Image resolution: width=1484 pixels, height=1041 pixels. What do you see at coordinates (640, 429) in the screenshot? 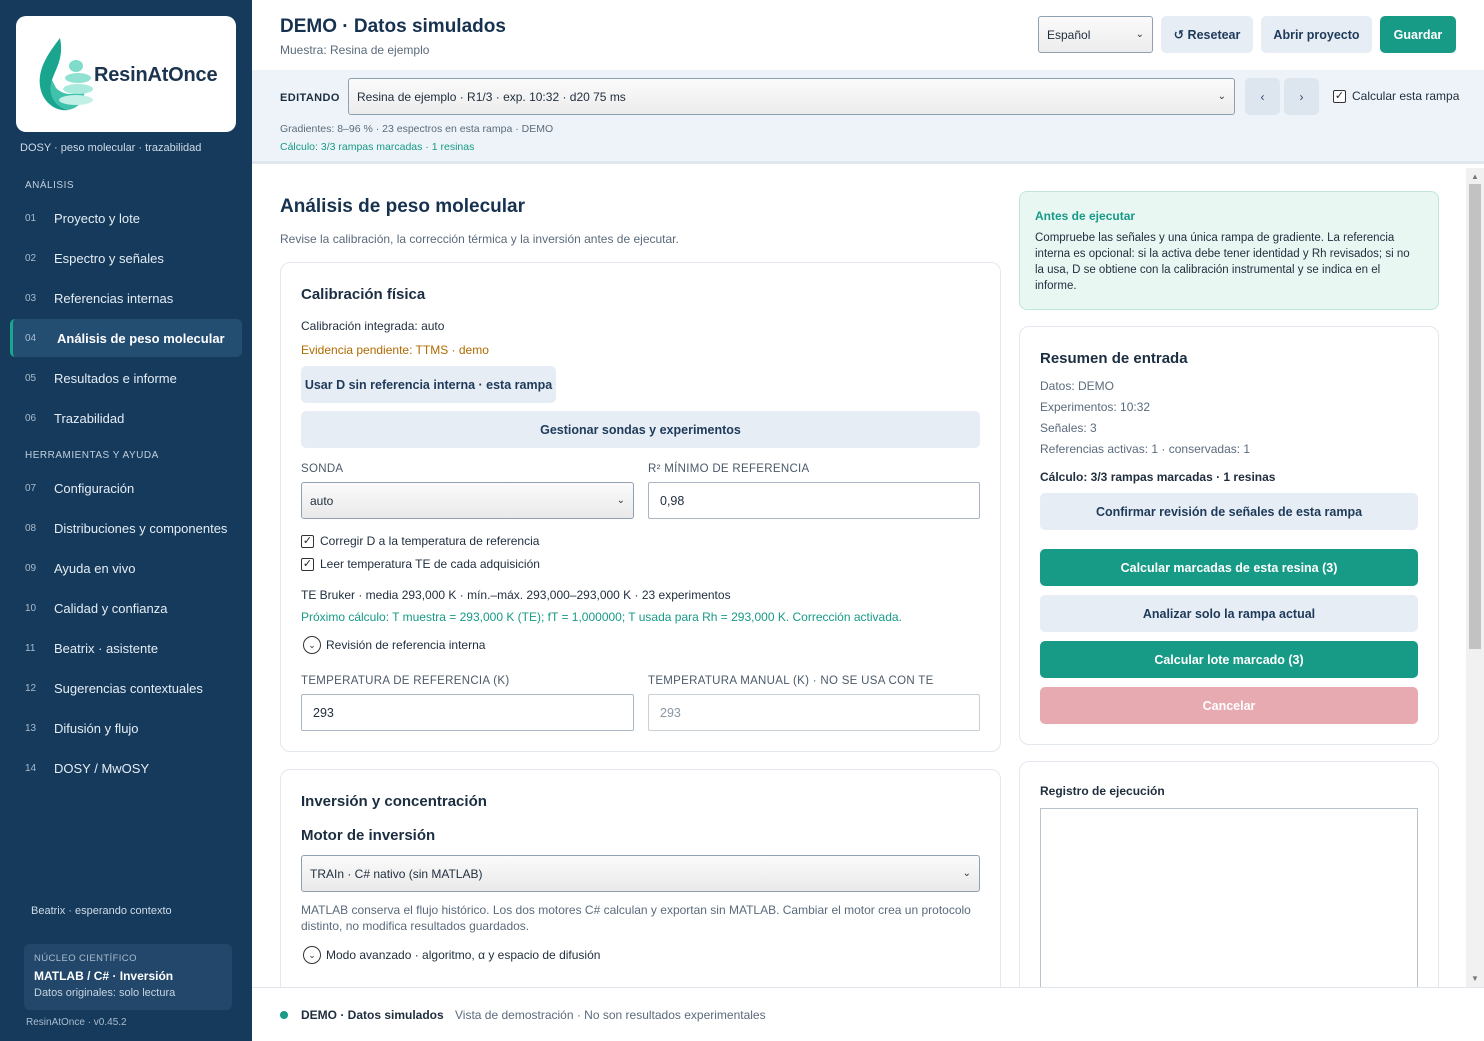
I see `manage-probes-button: Gestionar sondas y experimentos` at bounding box center [640, 429].